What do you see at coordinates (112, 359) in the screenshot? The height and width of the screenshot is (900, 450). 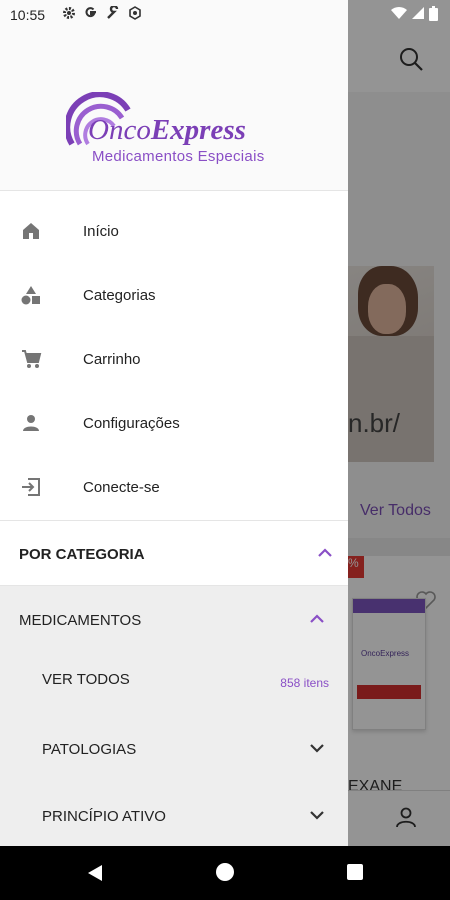 I see `menu-item-label: Carrinho` at bounding box center [112, 359].